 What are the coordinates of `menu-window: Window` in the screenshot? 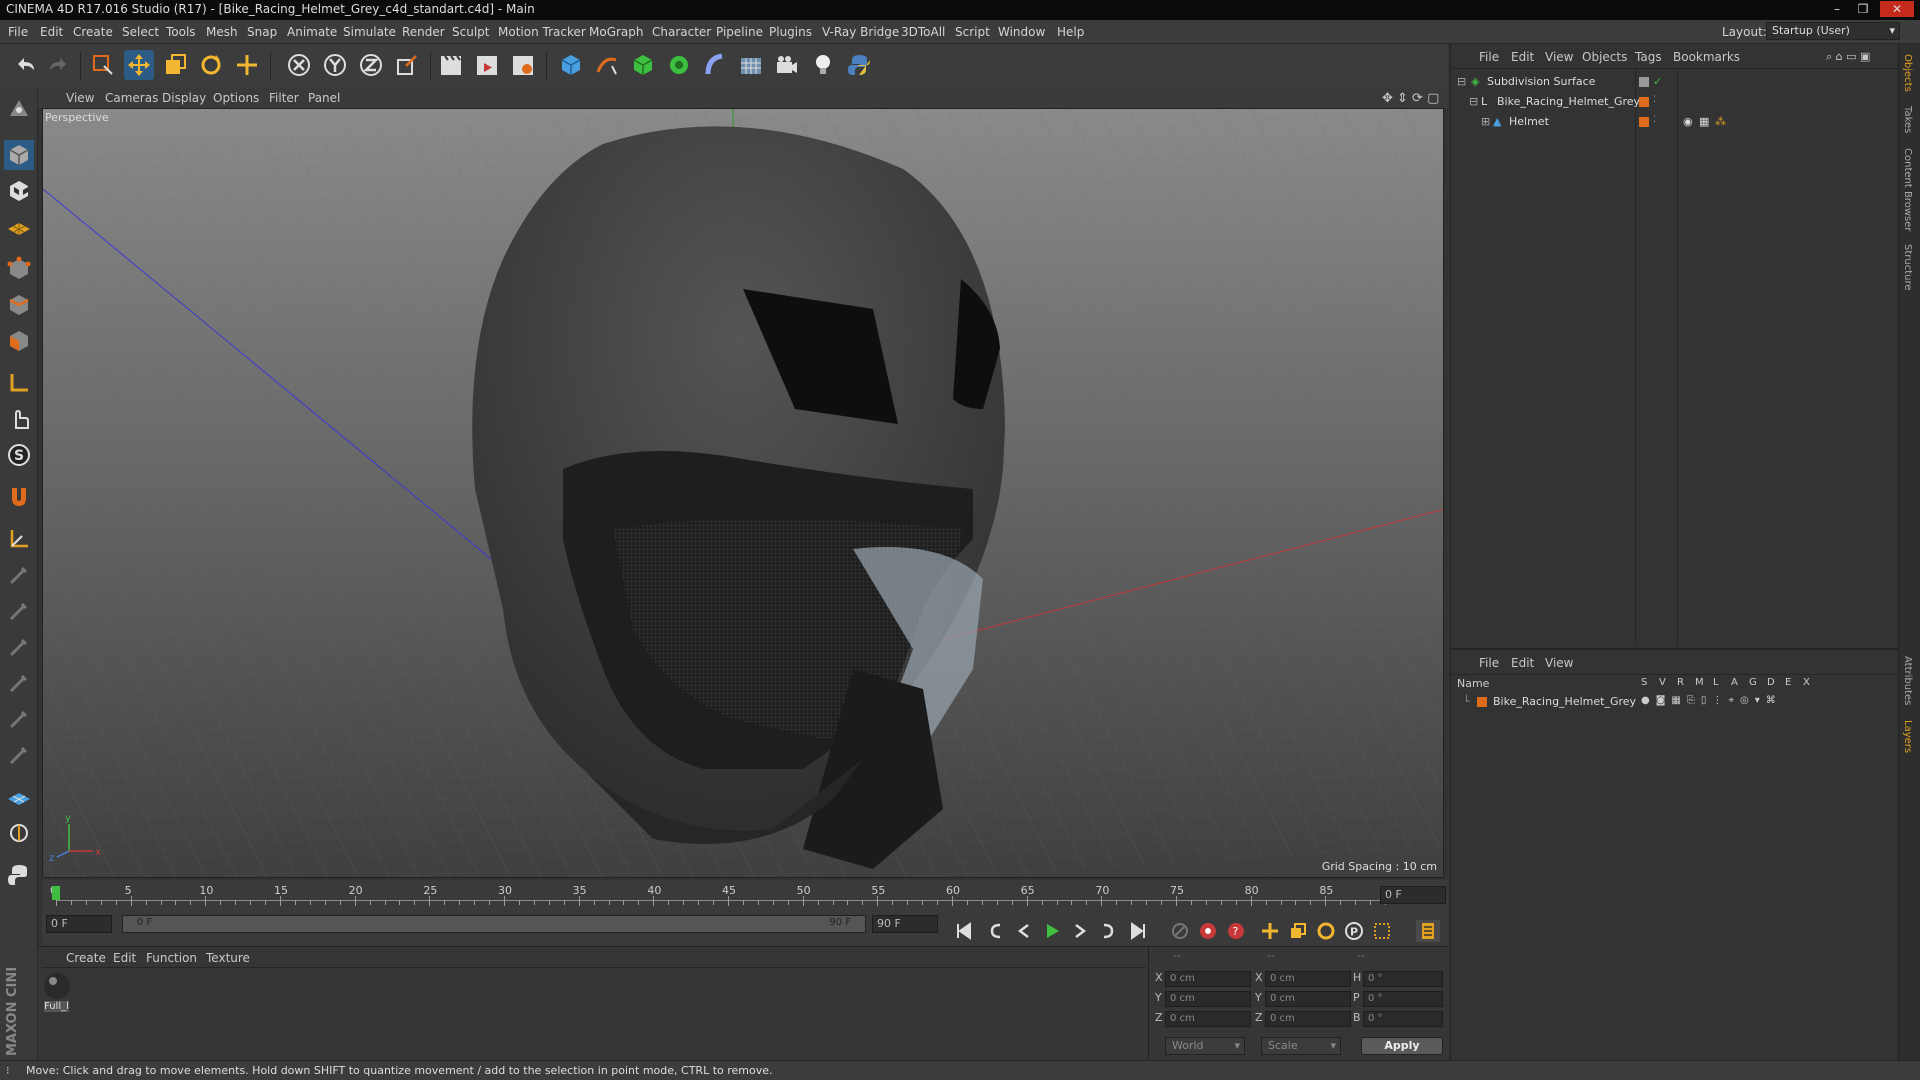 It's located at (1021, 32).